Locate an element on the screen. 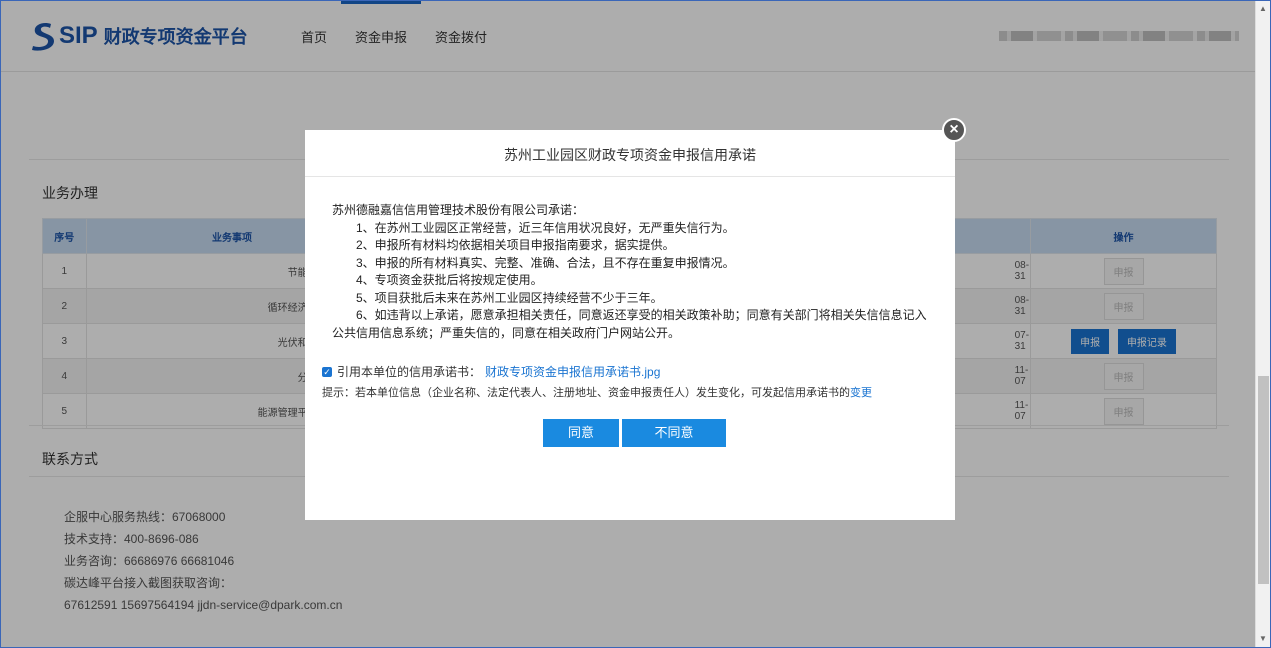 This screenshot has height=648, width=1271. agree-button: 同意 is located at coordinates (581, 433).